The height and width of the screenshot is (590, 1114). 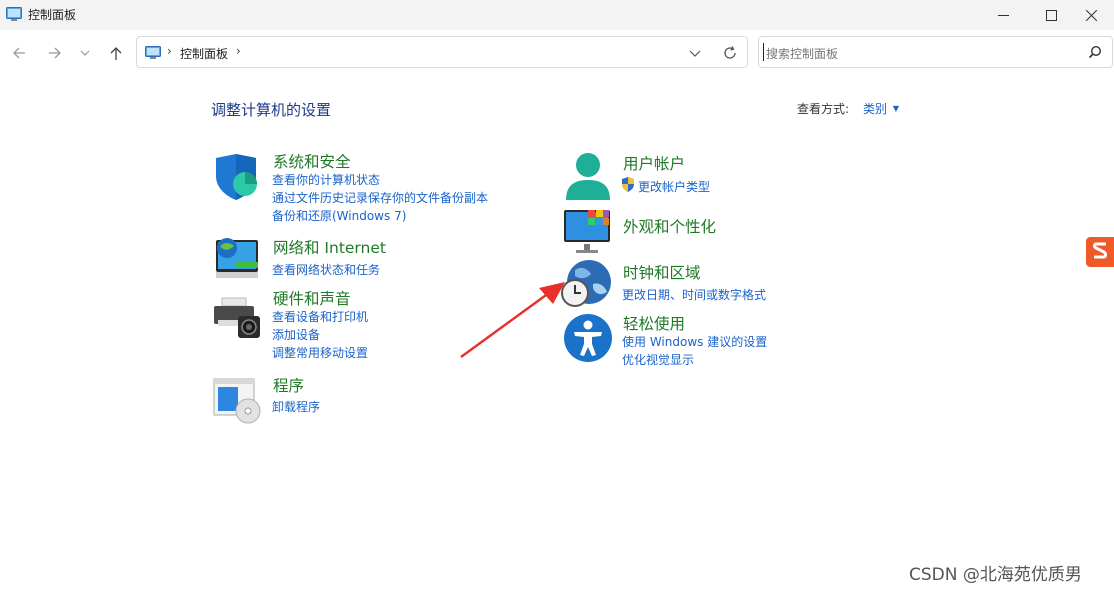 What do you see at coordinates (296, 334) in the screenshot?
I see `link-add-device: 添加设备` at bounding box center [296, 334].